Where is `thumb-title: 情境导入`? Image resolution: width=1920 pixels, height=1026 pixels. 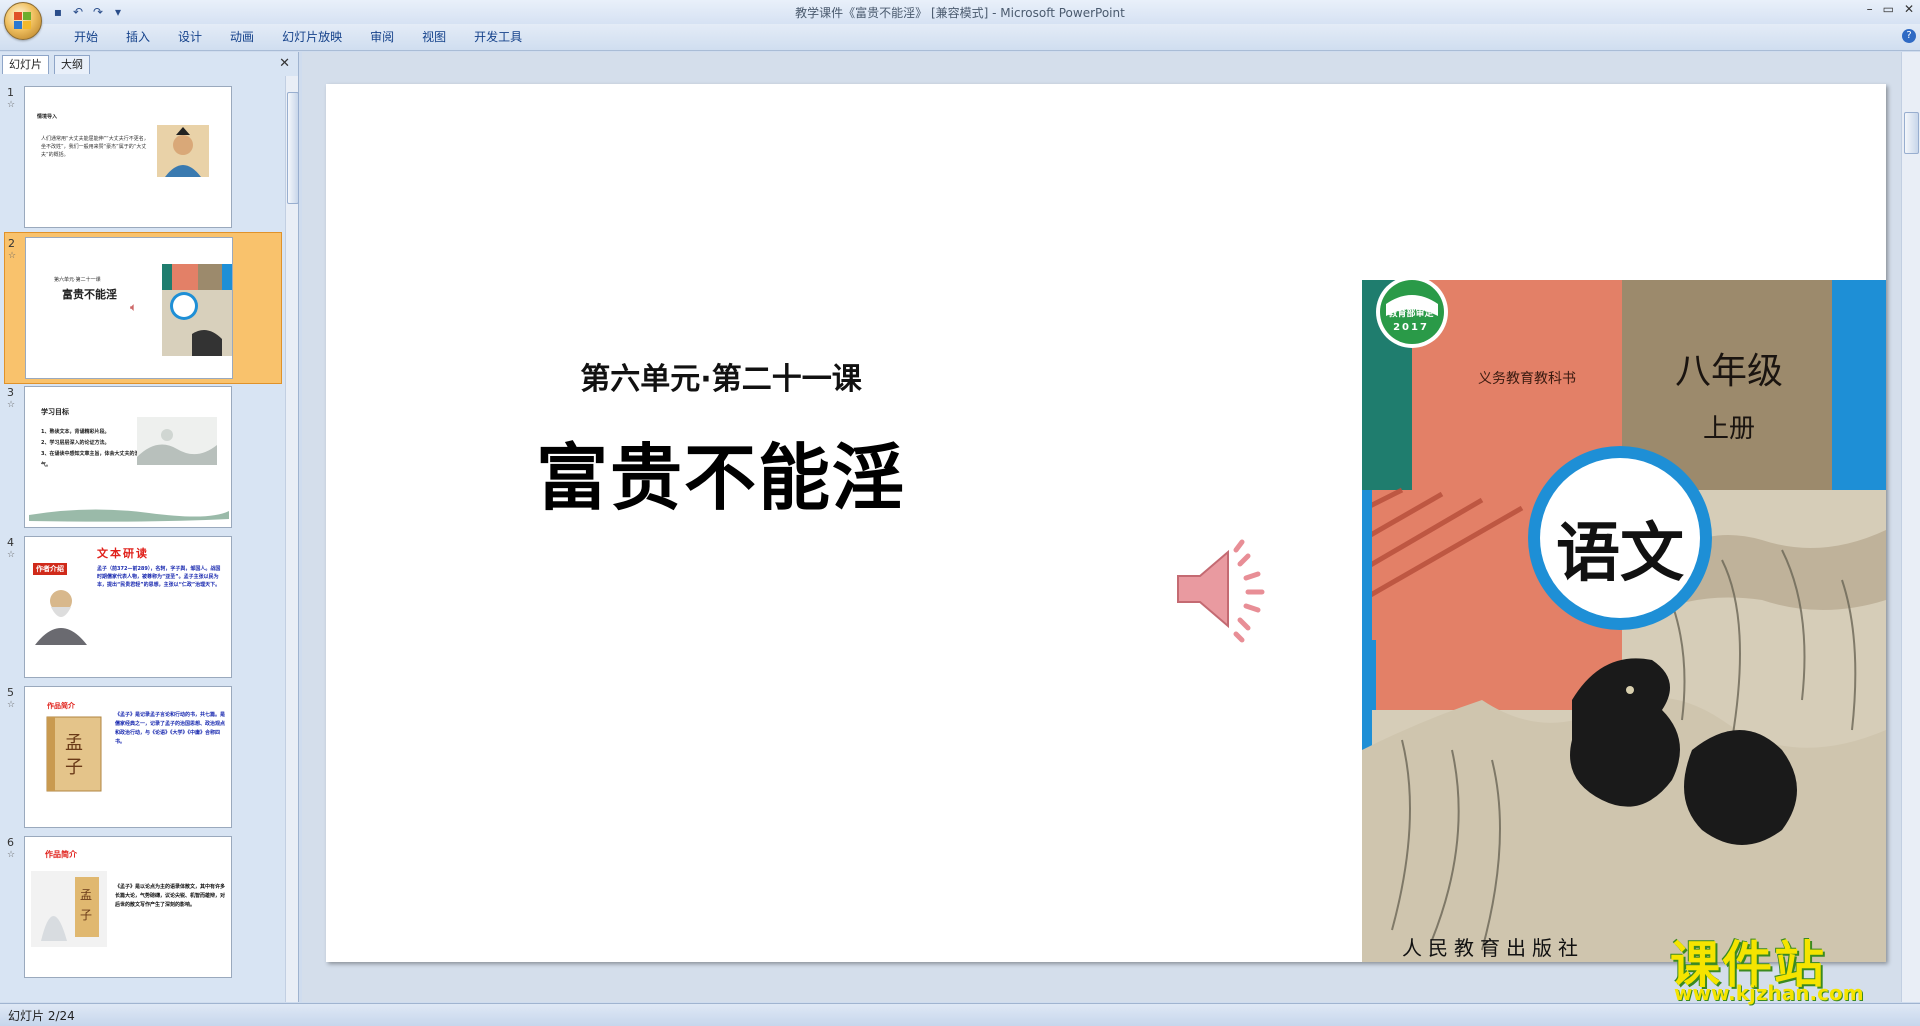
thumb-title: 情境导入 is located at coordinates (47, 117).